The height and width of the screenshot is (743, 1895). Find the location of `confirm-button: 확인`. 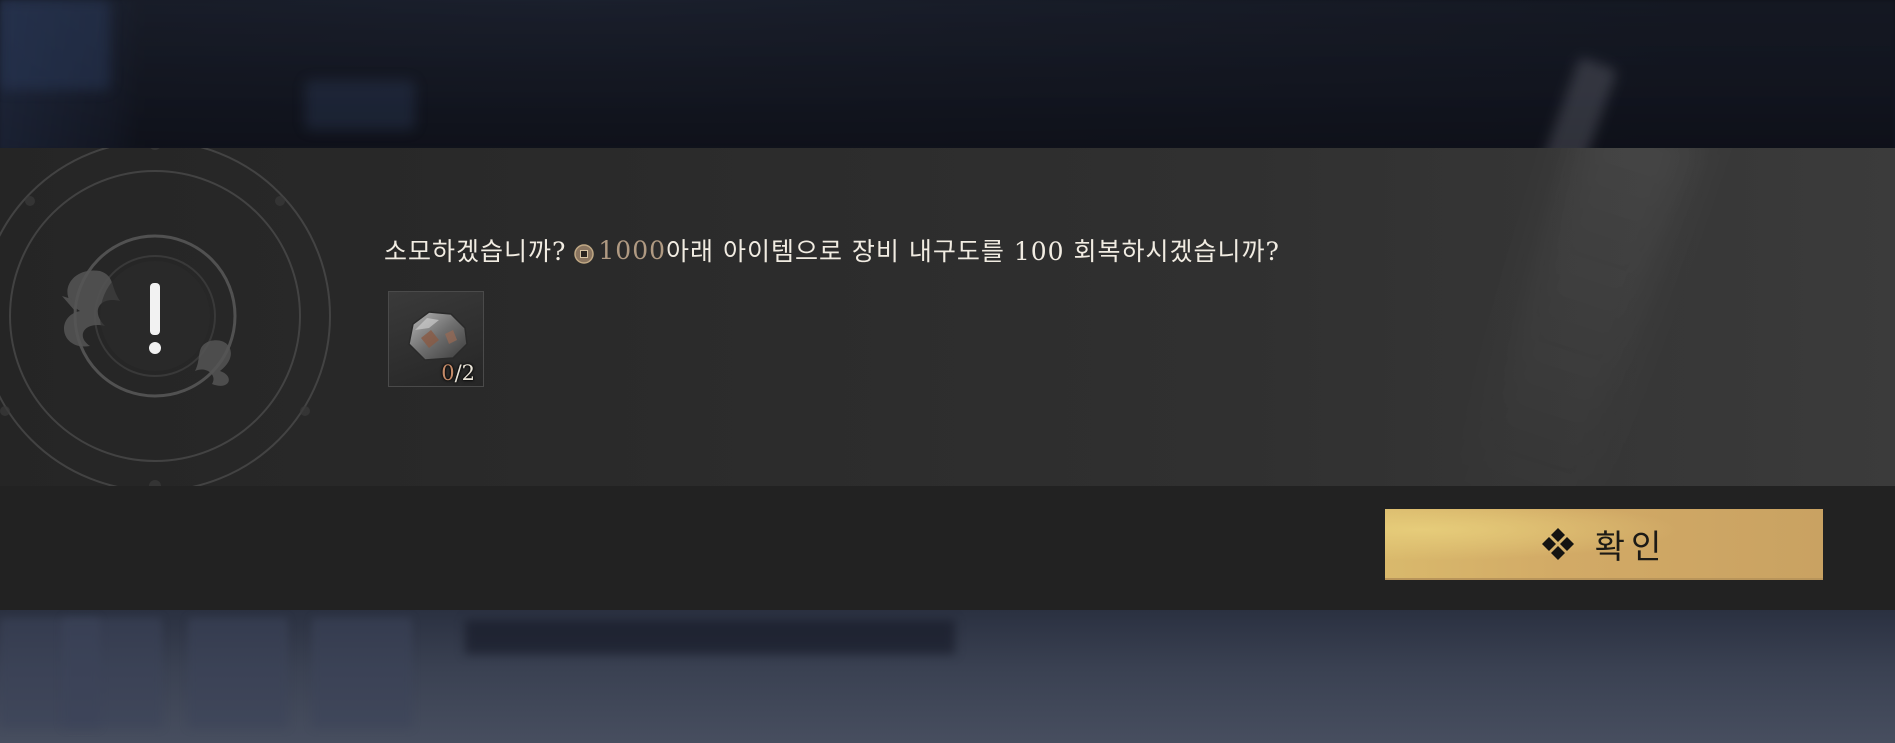

confirm-button: 확인 is located at coordinates (1604, 544).